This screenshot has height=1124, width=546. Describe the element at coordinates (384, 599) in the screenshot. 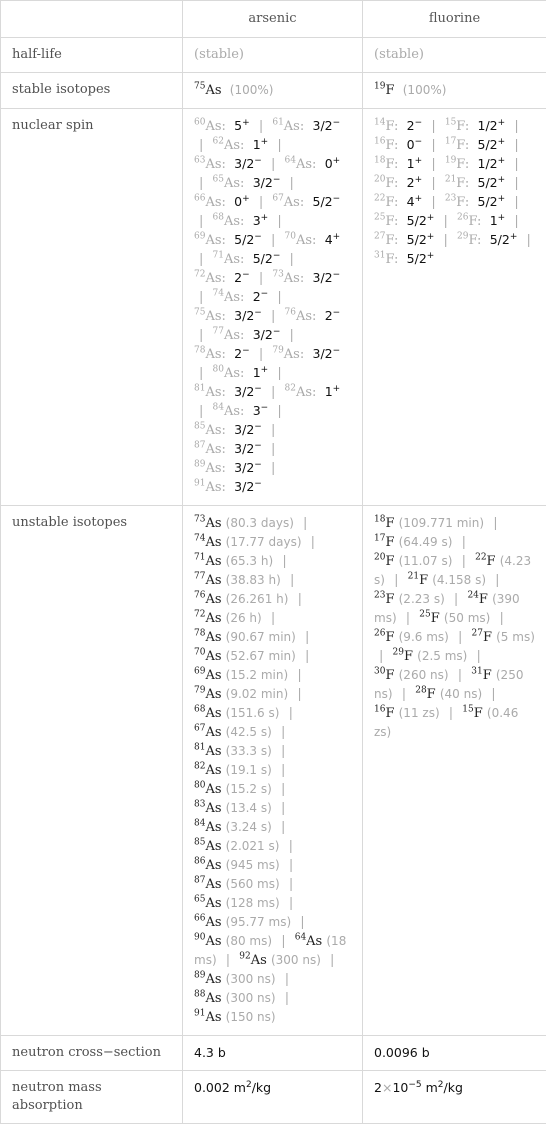

I see `isotope: 23F` at that location.